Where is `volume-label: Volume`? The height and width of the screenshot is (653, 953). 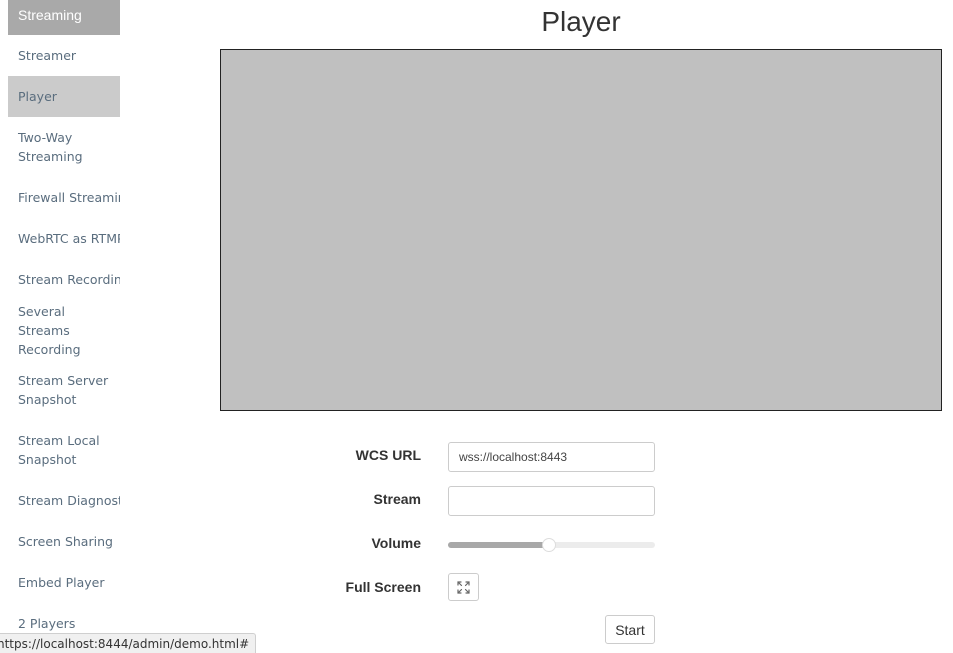 volume-label: Volume is located at coordinates (396, 543).